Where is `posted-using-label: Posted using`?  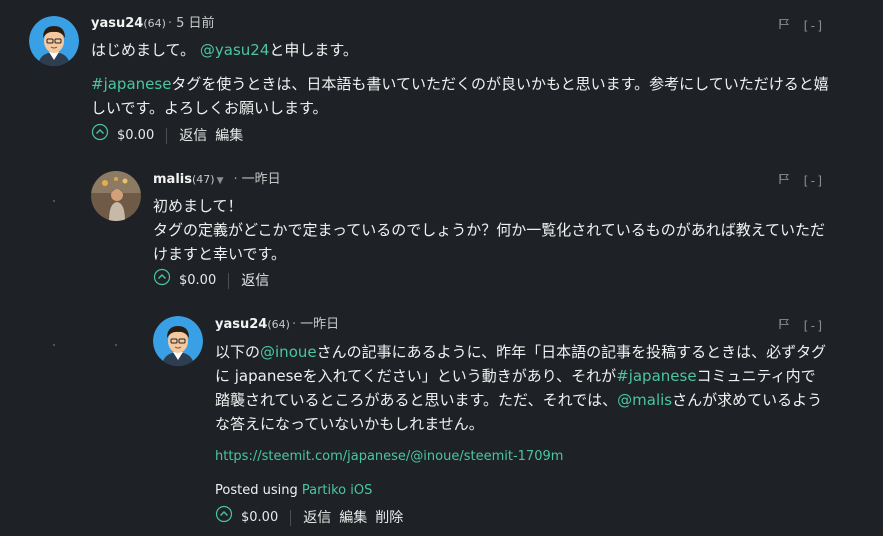 posted-using-label: Posted using is located at coordinates (256, 490).